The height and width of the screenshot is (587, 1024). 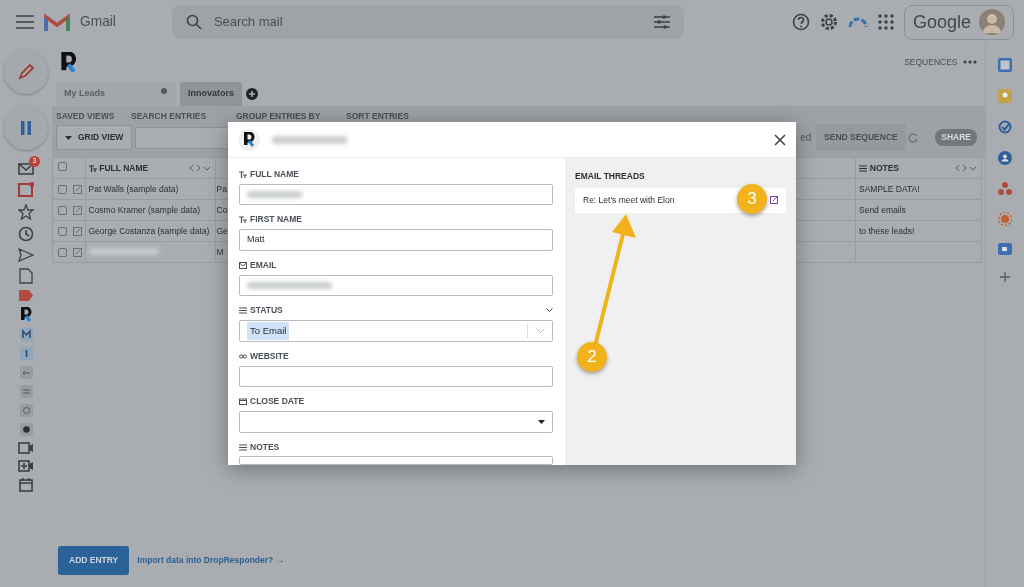 I want to click on tab: My Leads, so click(x=116, y=94).